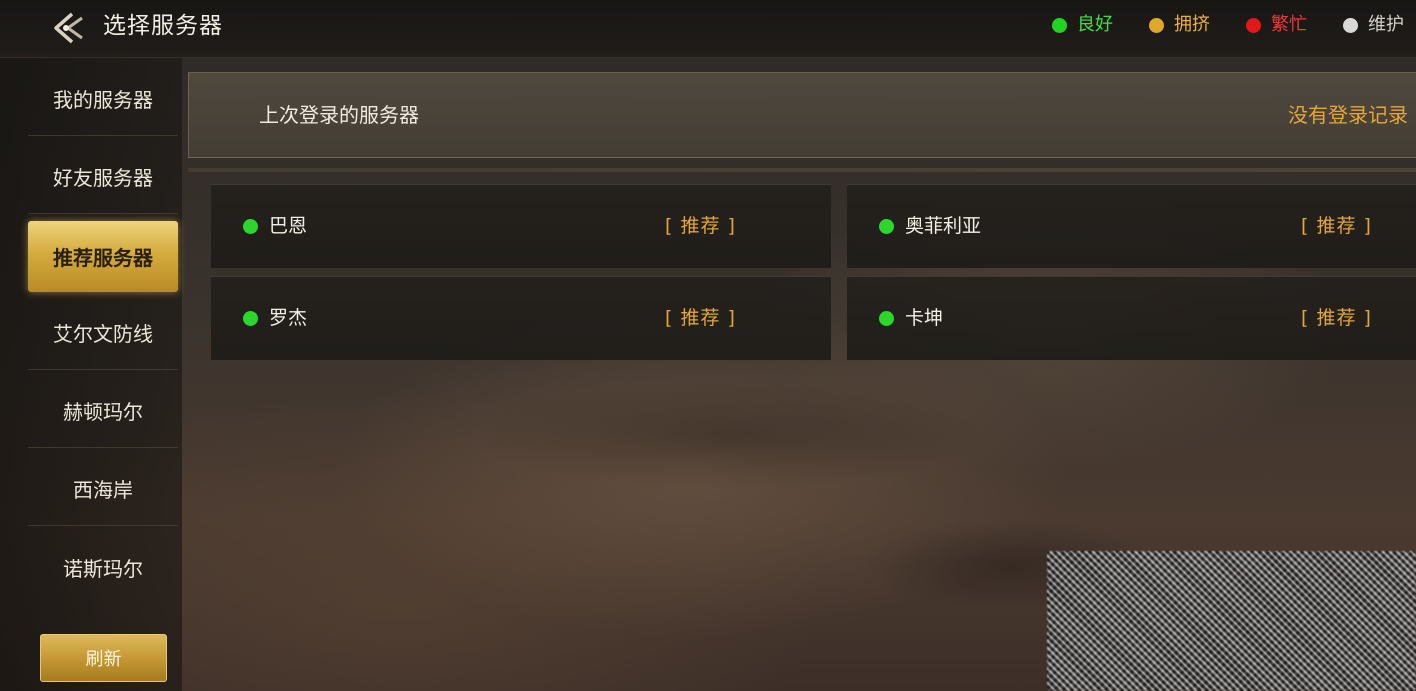 The height and width of the screenshot is (691, 1416). I want to click on header-bar: 选择服务器 良好 拥挤 繁忙 维护, so click(708, 29).